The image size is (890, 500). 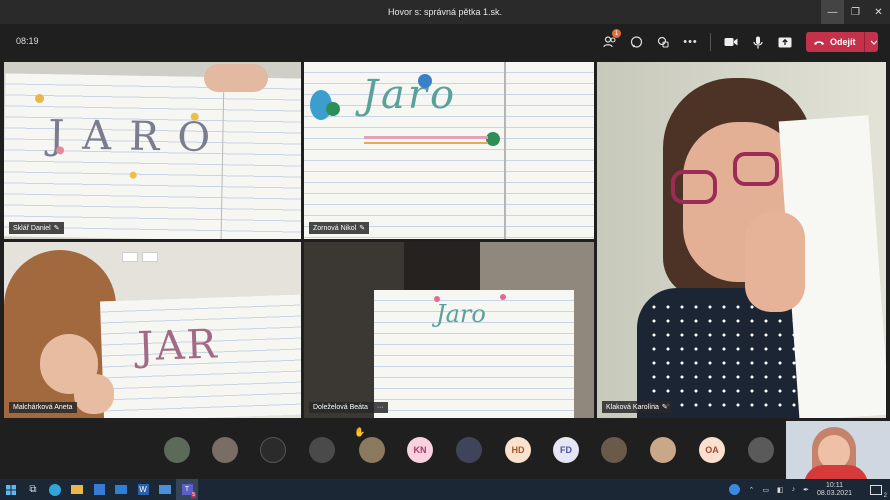 I want to click on start-button, so click(x=11, y=489).